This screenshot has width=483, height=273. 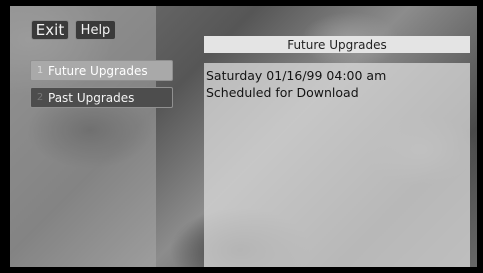 What do you see at coordinates (282, 92) in the screenshot?
I see `schedule-status: Scheduled for Download` at bounding box center [282, 92].